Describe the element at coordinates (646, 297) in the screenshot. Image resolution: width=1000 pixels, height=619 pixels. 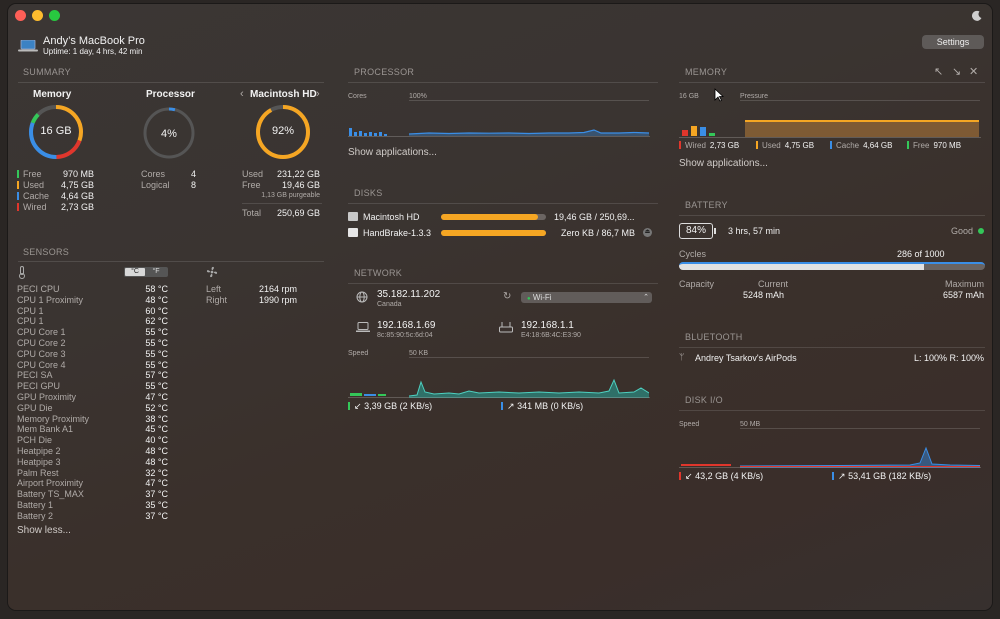
I see `dropdown-chevron-icon: ⌃` at that location.